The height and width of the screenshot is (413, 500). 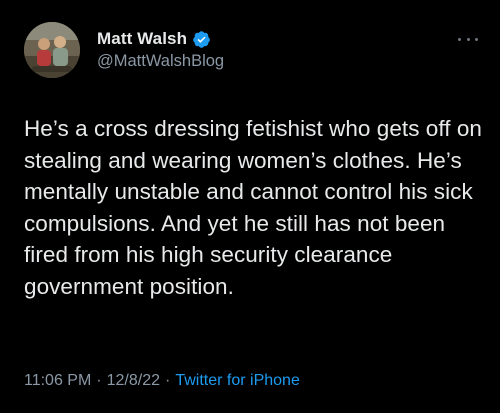 I want to click on author-display-name: Matt Walsh, so click(x=142, y=39).